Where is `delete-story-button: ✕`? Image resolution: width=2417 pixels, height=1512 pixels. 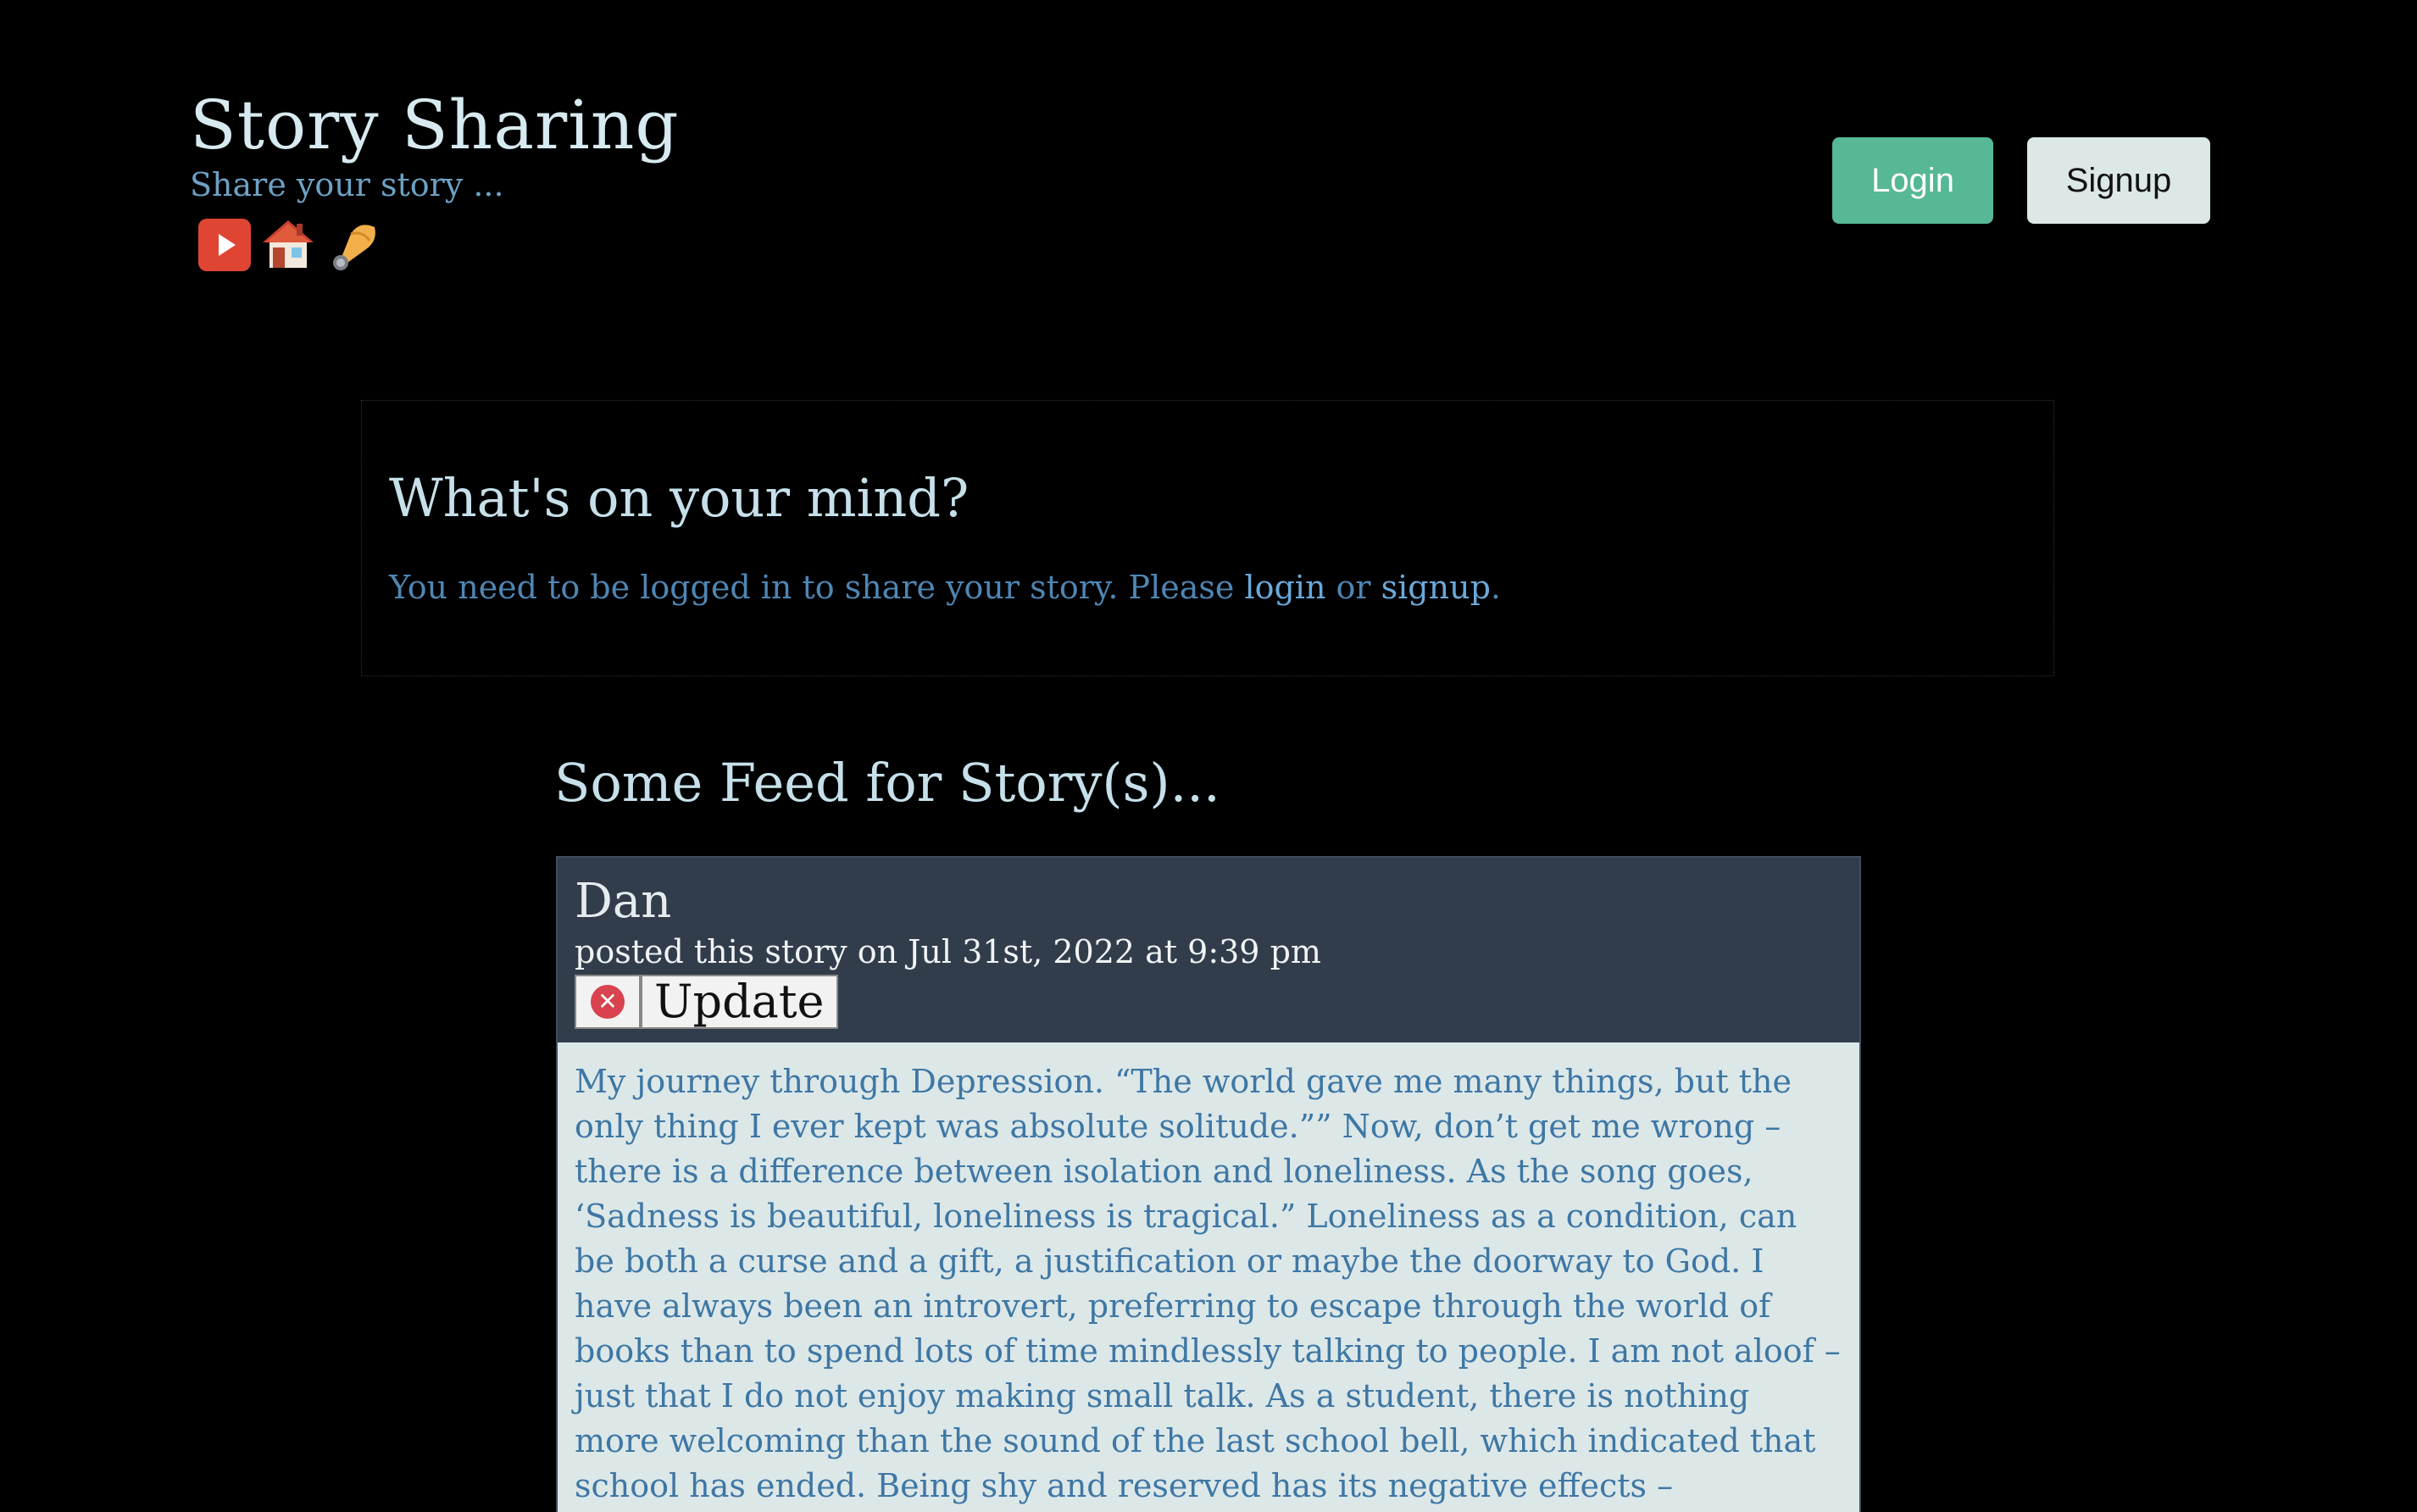 delete-story-button: ✕ is located at coordinates (608, 1002).